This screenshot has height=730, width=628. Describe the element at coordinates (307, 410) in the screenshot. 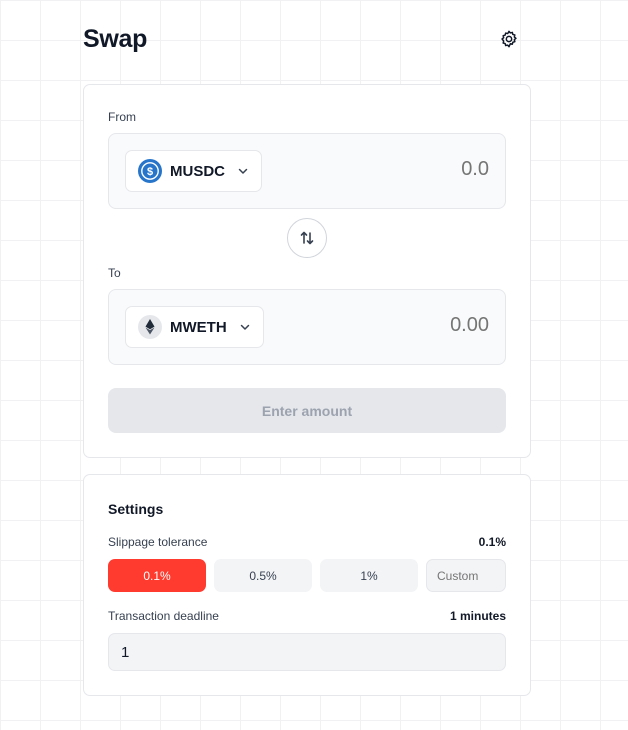

I see `enter-amount-button: Enter amount` at that location.